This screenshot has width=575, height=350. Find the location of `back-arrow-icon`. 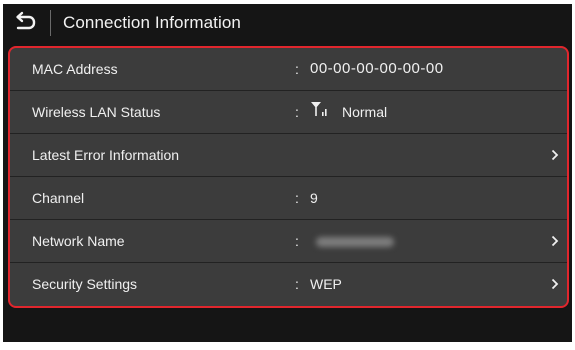

back-arrow-icon is located at coordinates (26, 23).